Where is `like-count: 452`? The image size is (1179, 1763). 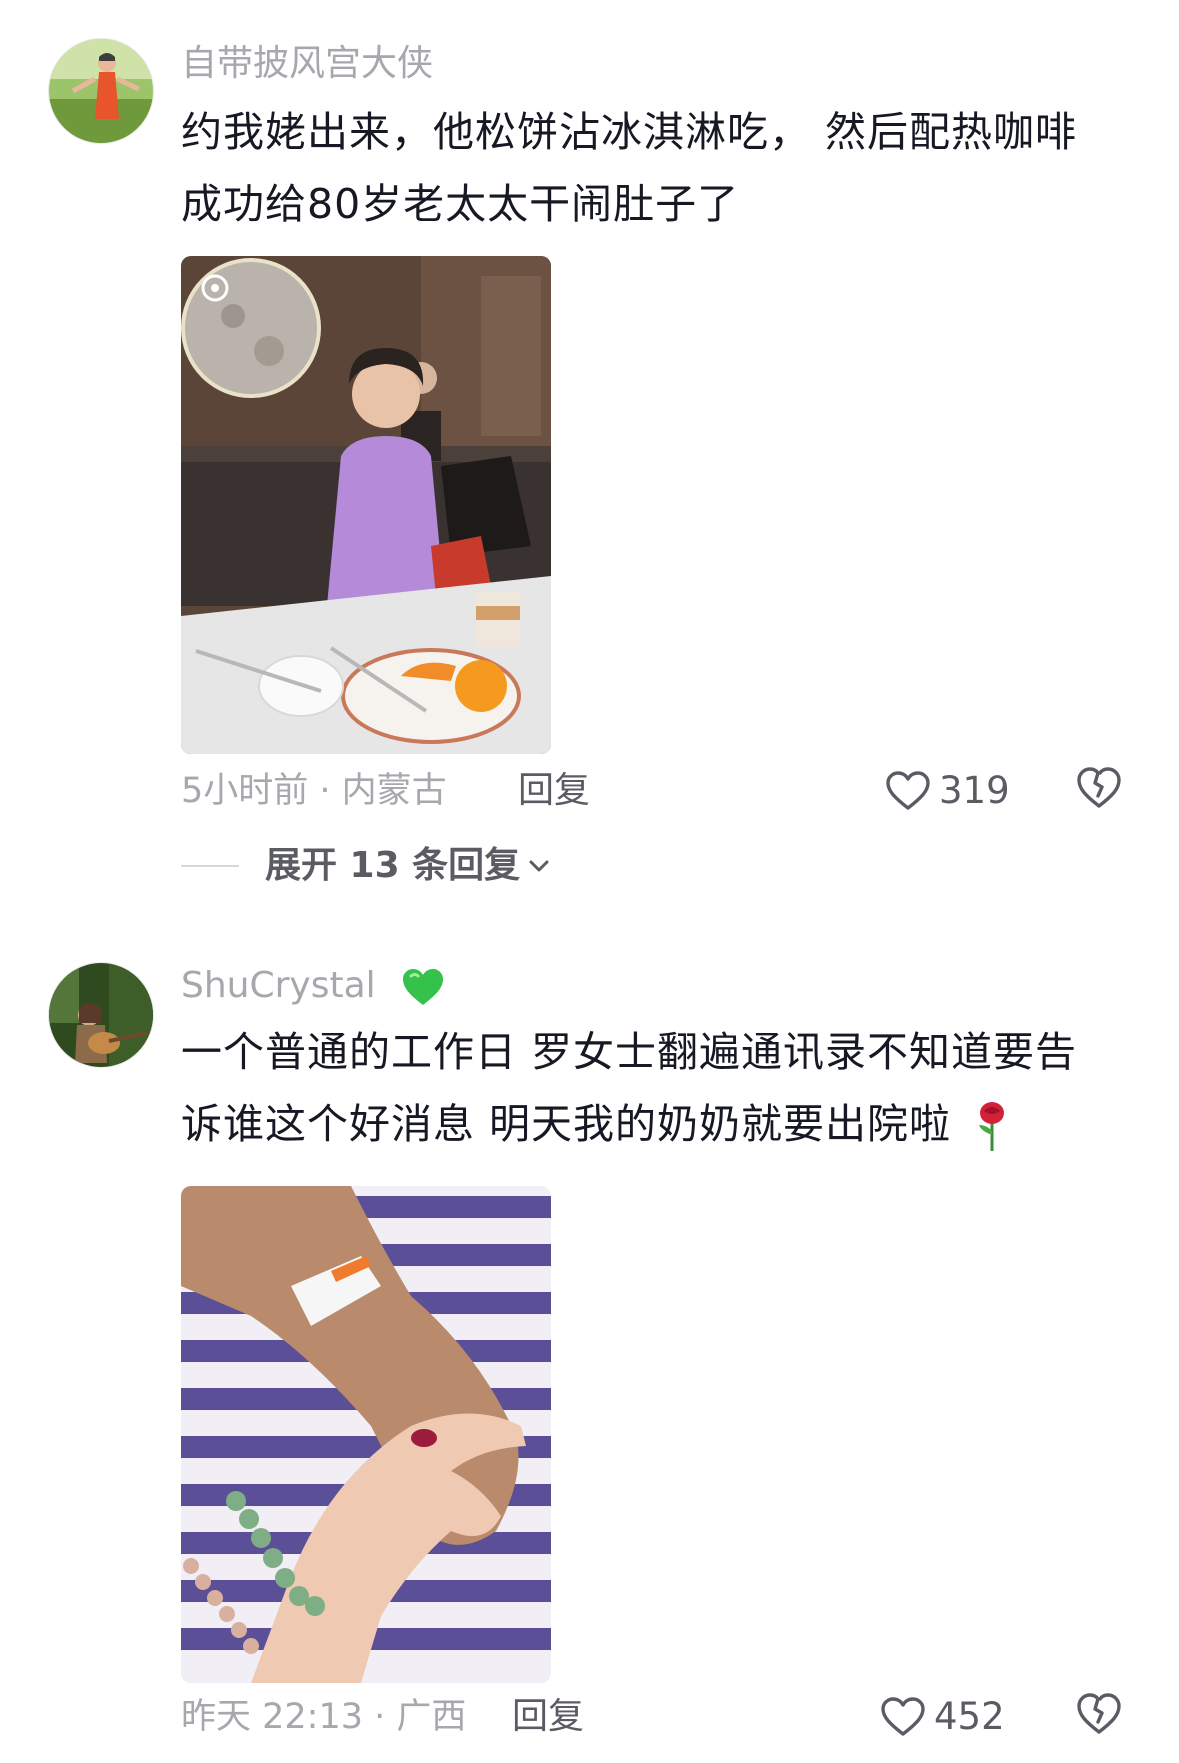 like-count: 452 is located at coordinates (969, 1716).